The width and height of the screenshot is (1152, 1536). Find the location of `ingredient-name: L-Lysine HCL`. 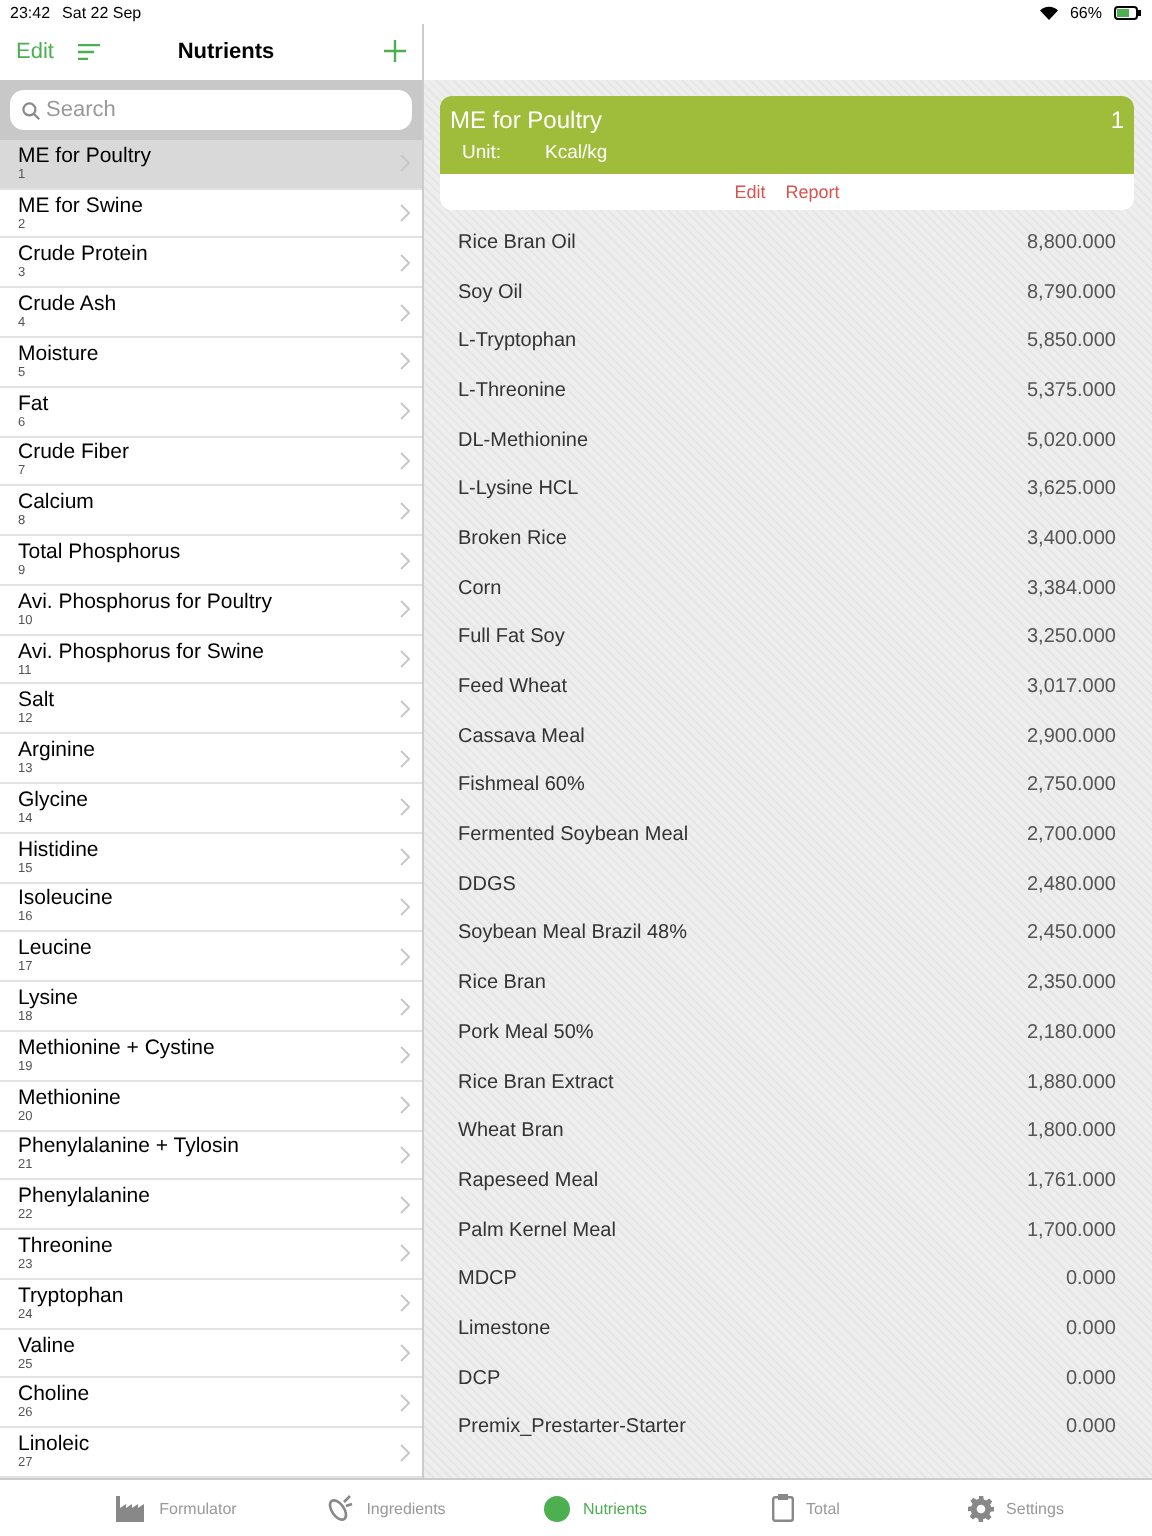

ingredient-name: L-Lysine HCL is located at coordinates (518, 489).